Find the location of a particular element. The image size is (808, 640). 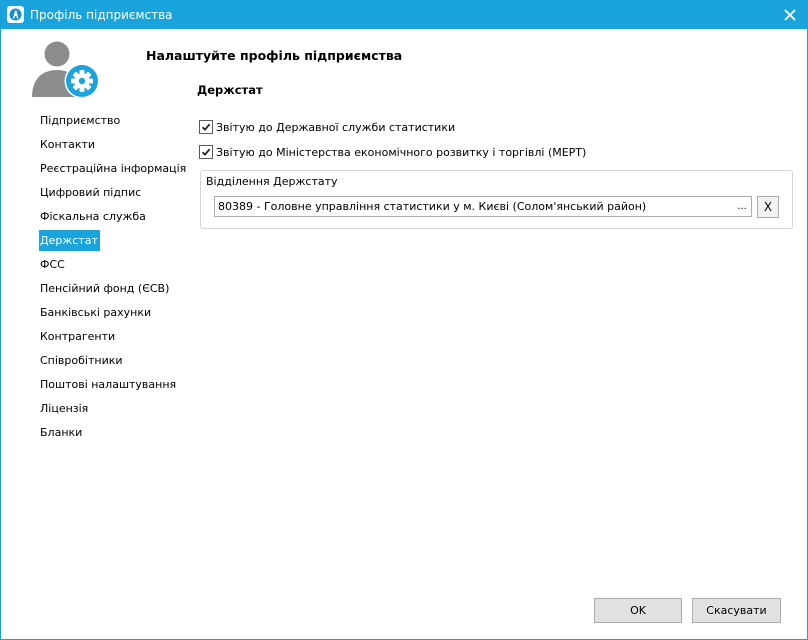

section-title: Держстат is located at coordinates (230, 90).